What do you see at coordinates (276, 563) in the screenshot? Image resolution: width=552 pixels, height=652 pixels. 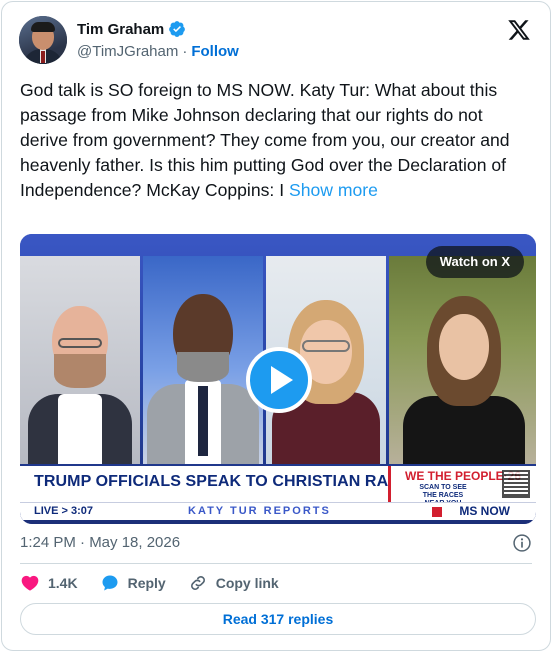 I see `divider` at bounding box center [276, 563].